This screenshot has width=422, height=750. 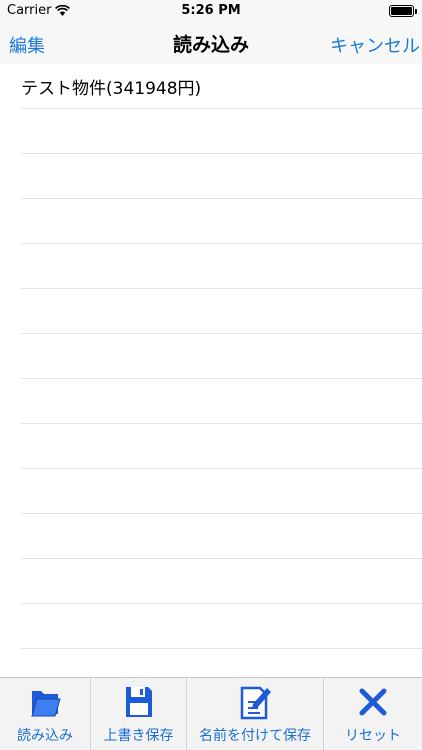 I want to click on tab-overwrite-save: 上書き保存, so click(x=138, y=714).